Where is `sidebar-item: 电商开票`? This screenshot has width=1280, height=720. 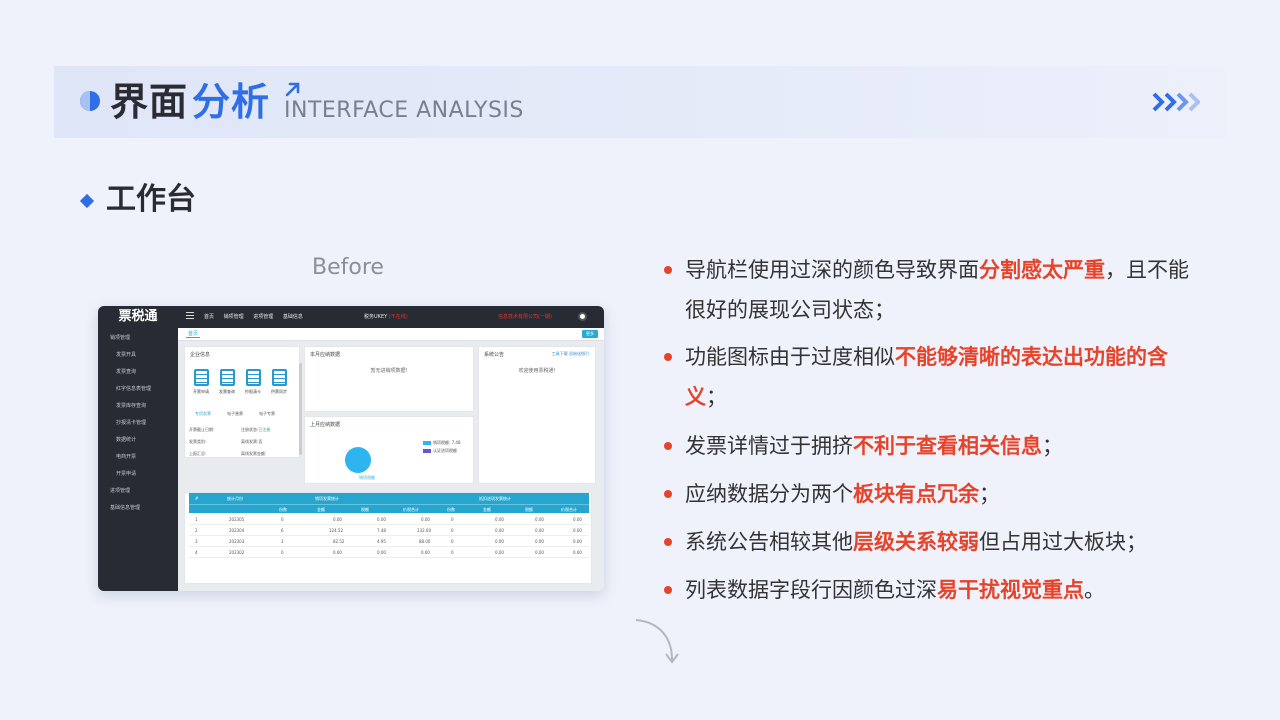
sidebar-item: 电商开票 is located at coordinates (138, 457).